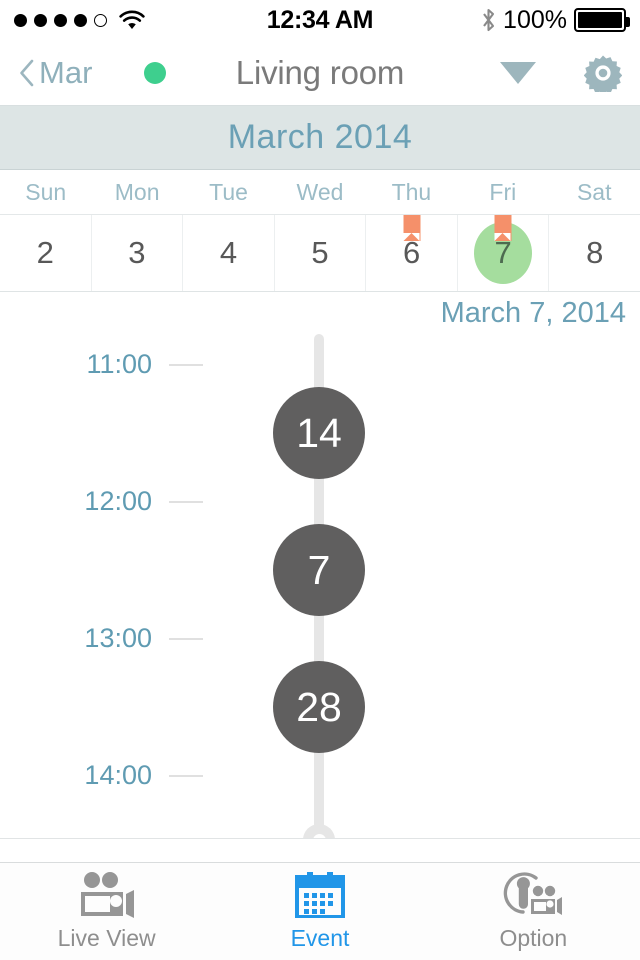  What do you see at coordinates (319, 831) in the screenshot?
I see `timeline-end-icon` at bounding box center [319, 831].